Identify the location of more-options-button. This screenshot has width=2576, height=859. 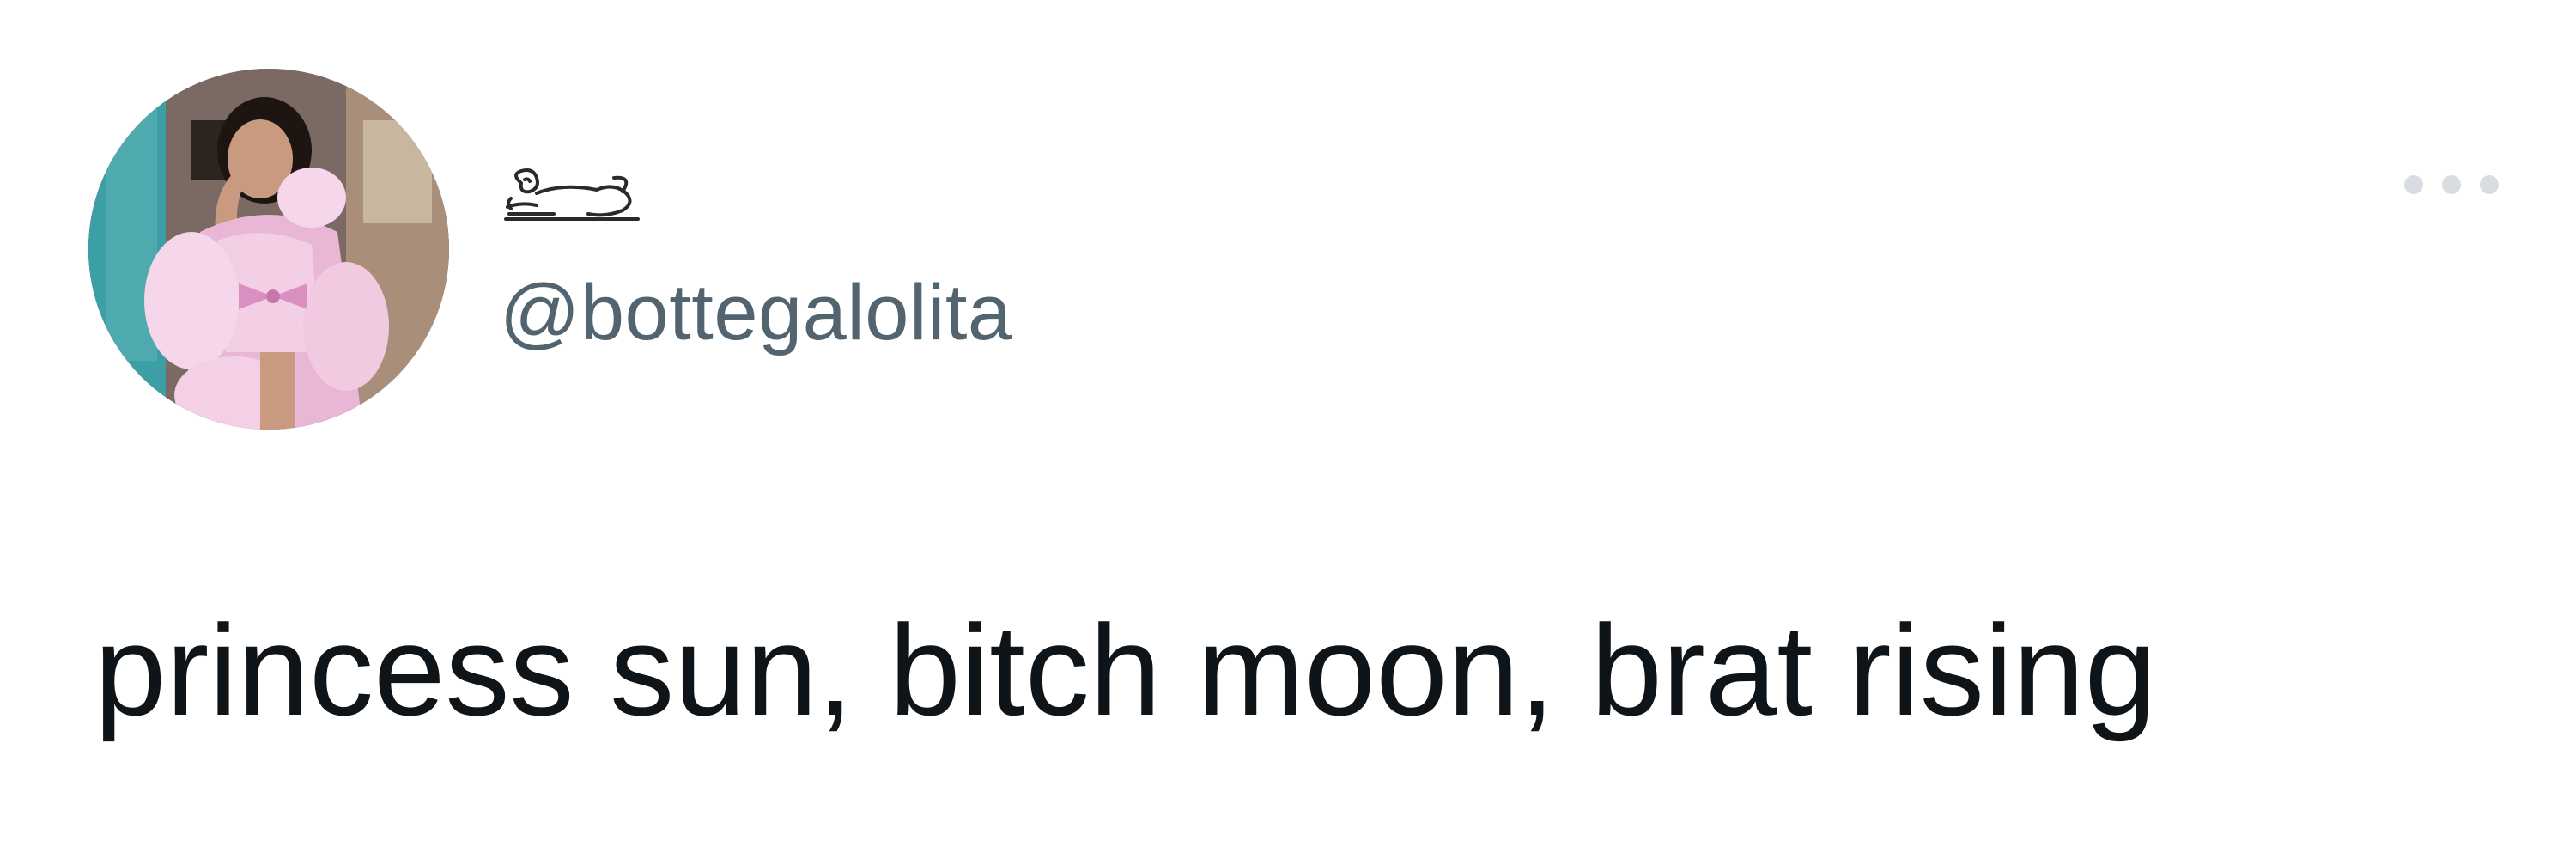
(2451, 184).